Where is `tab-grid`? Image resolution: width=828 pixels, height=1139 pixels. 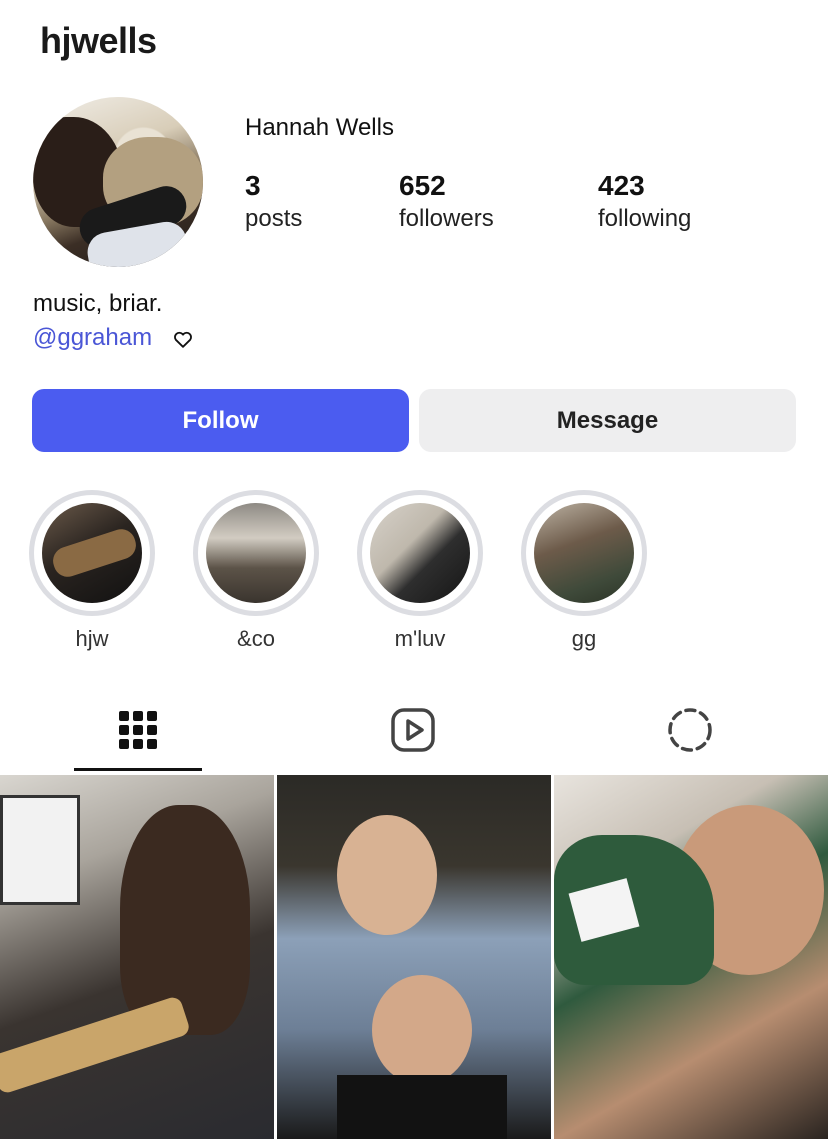 tab-grid is located at coordinates (138, 730).